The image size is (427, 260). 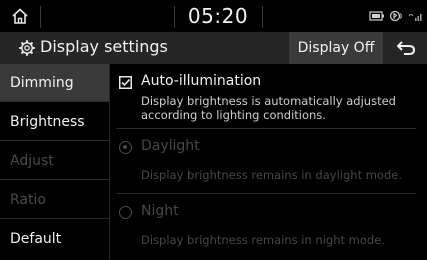 I want to click on back-button, so click(x=406, y=48).